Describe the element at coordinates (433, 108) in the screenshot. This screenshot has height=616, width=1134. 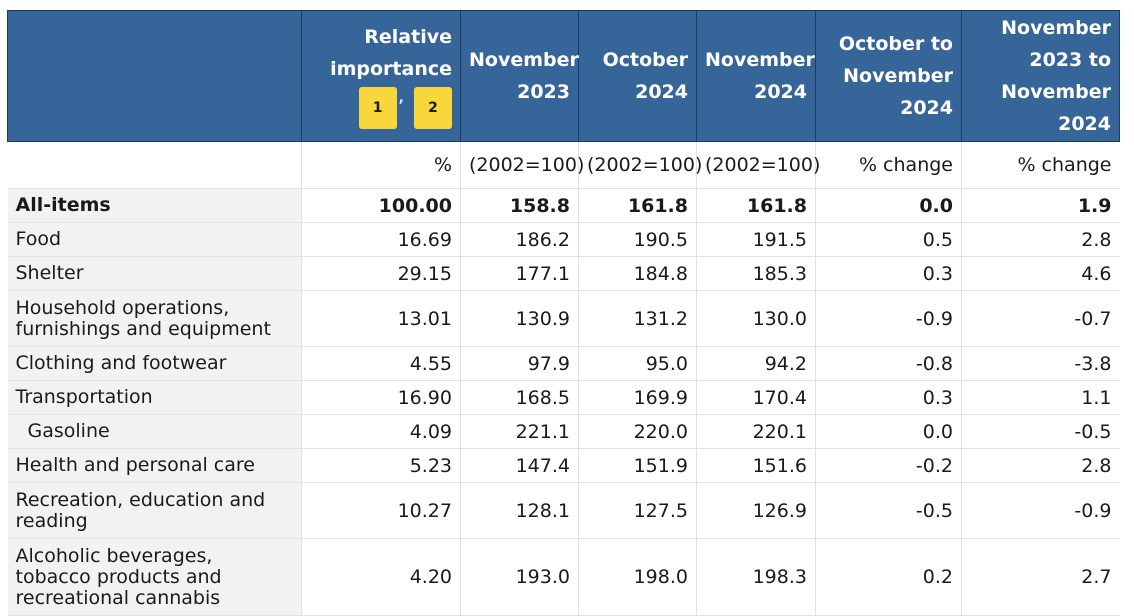
I see `footnote-2-link: 2` at that location.